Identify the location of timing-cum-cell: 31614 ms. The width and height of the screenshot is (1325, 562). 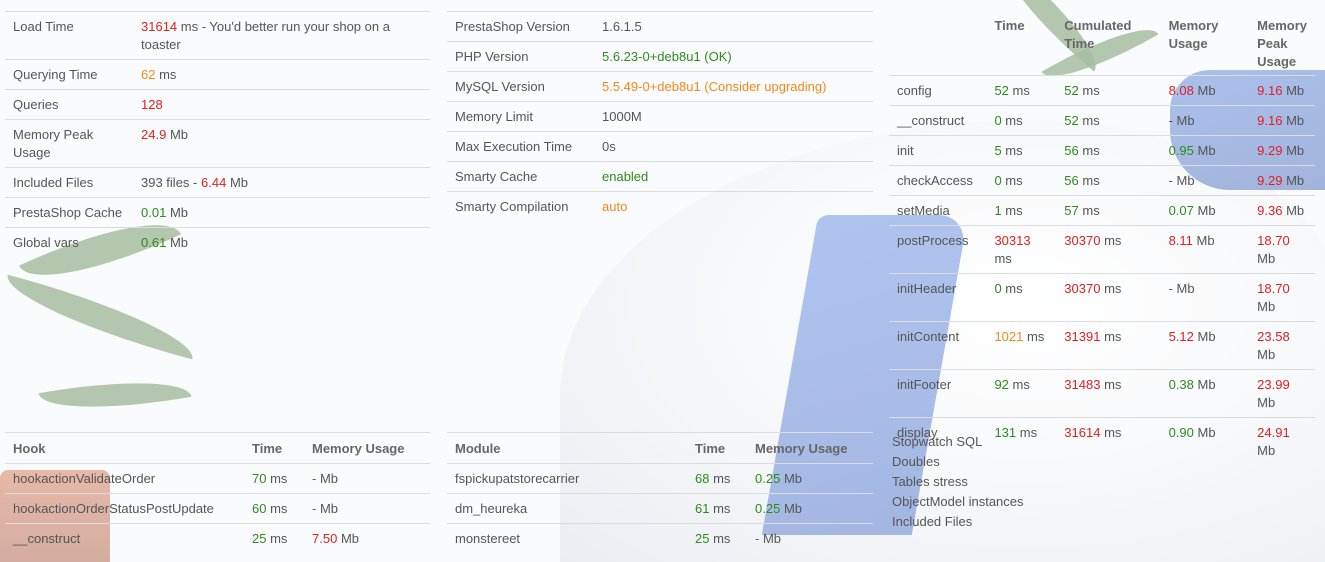
(1108, 441).